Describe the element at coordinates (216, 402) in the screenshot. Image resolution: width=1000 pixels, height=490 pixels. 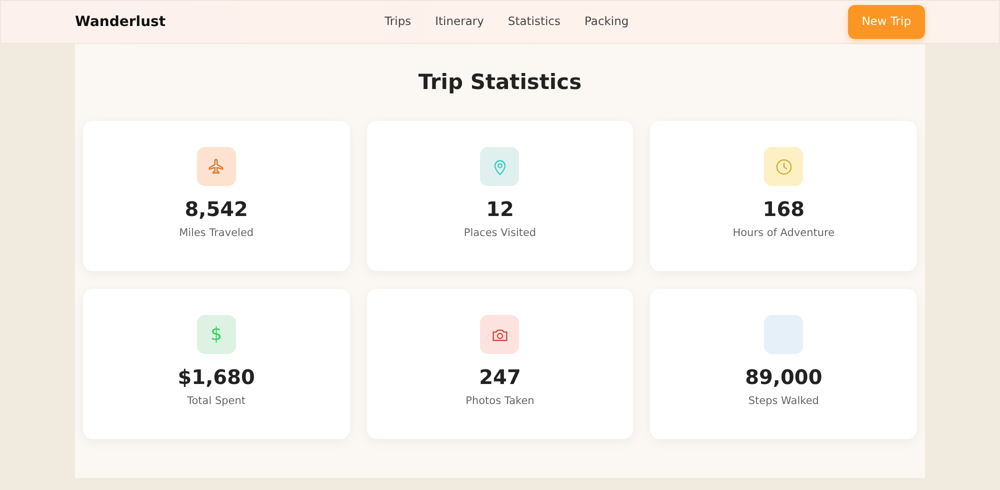
I see `stat-label: Total Spent` at that location.